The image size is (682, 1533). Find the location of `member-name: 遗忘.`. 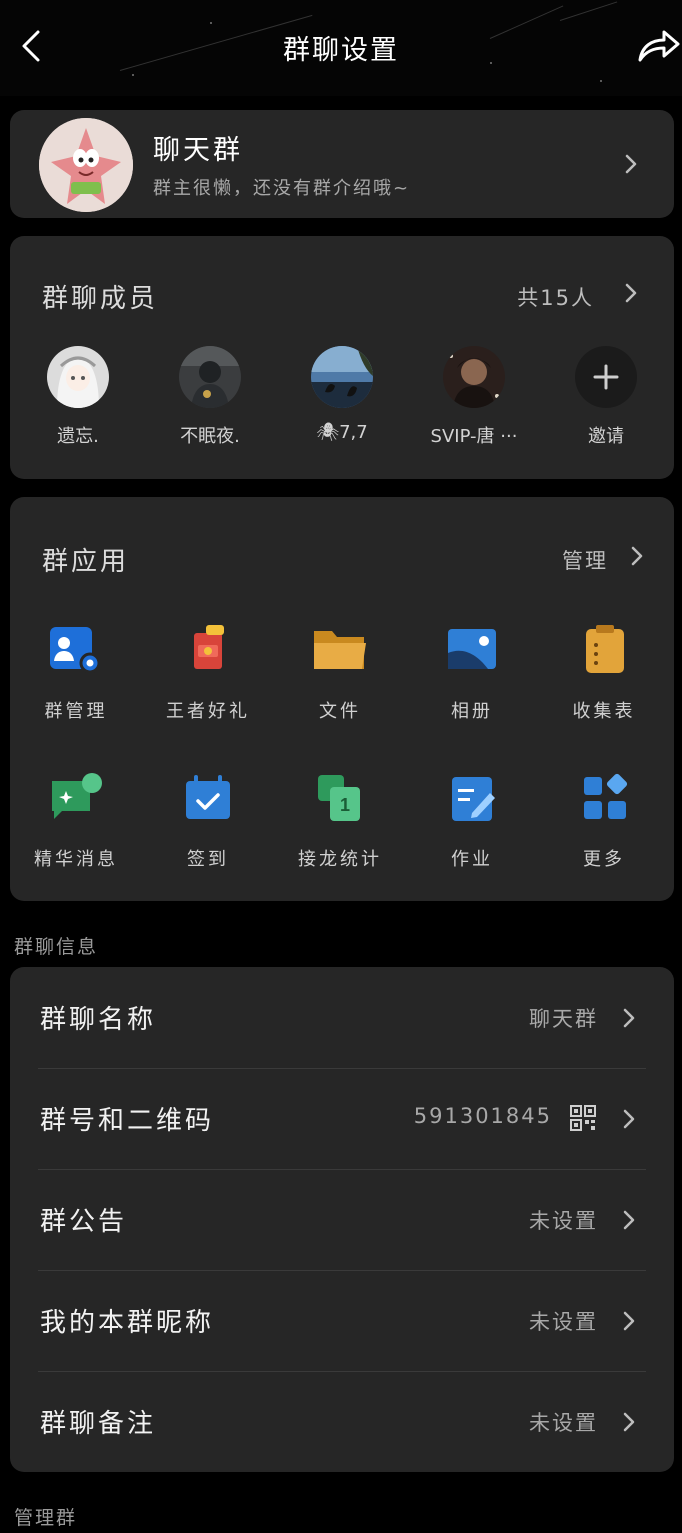

member-name: 遗忘. is located at coordinates (78, 436).